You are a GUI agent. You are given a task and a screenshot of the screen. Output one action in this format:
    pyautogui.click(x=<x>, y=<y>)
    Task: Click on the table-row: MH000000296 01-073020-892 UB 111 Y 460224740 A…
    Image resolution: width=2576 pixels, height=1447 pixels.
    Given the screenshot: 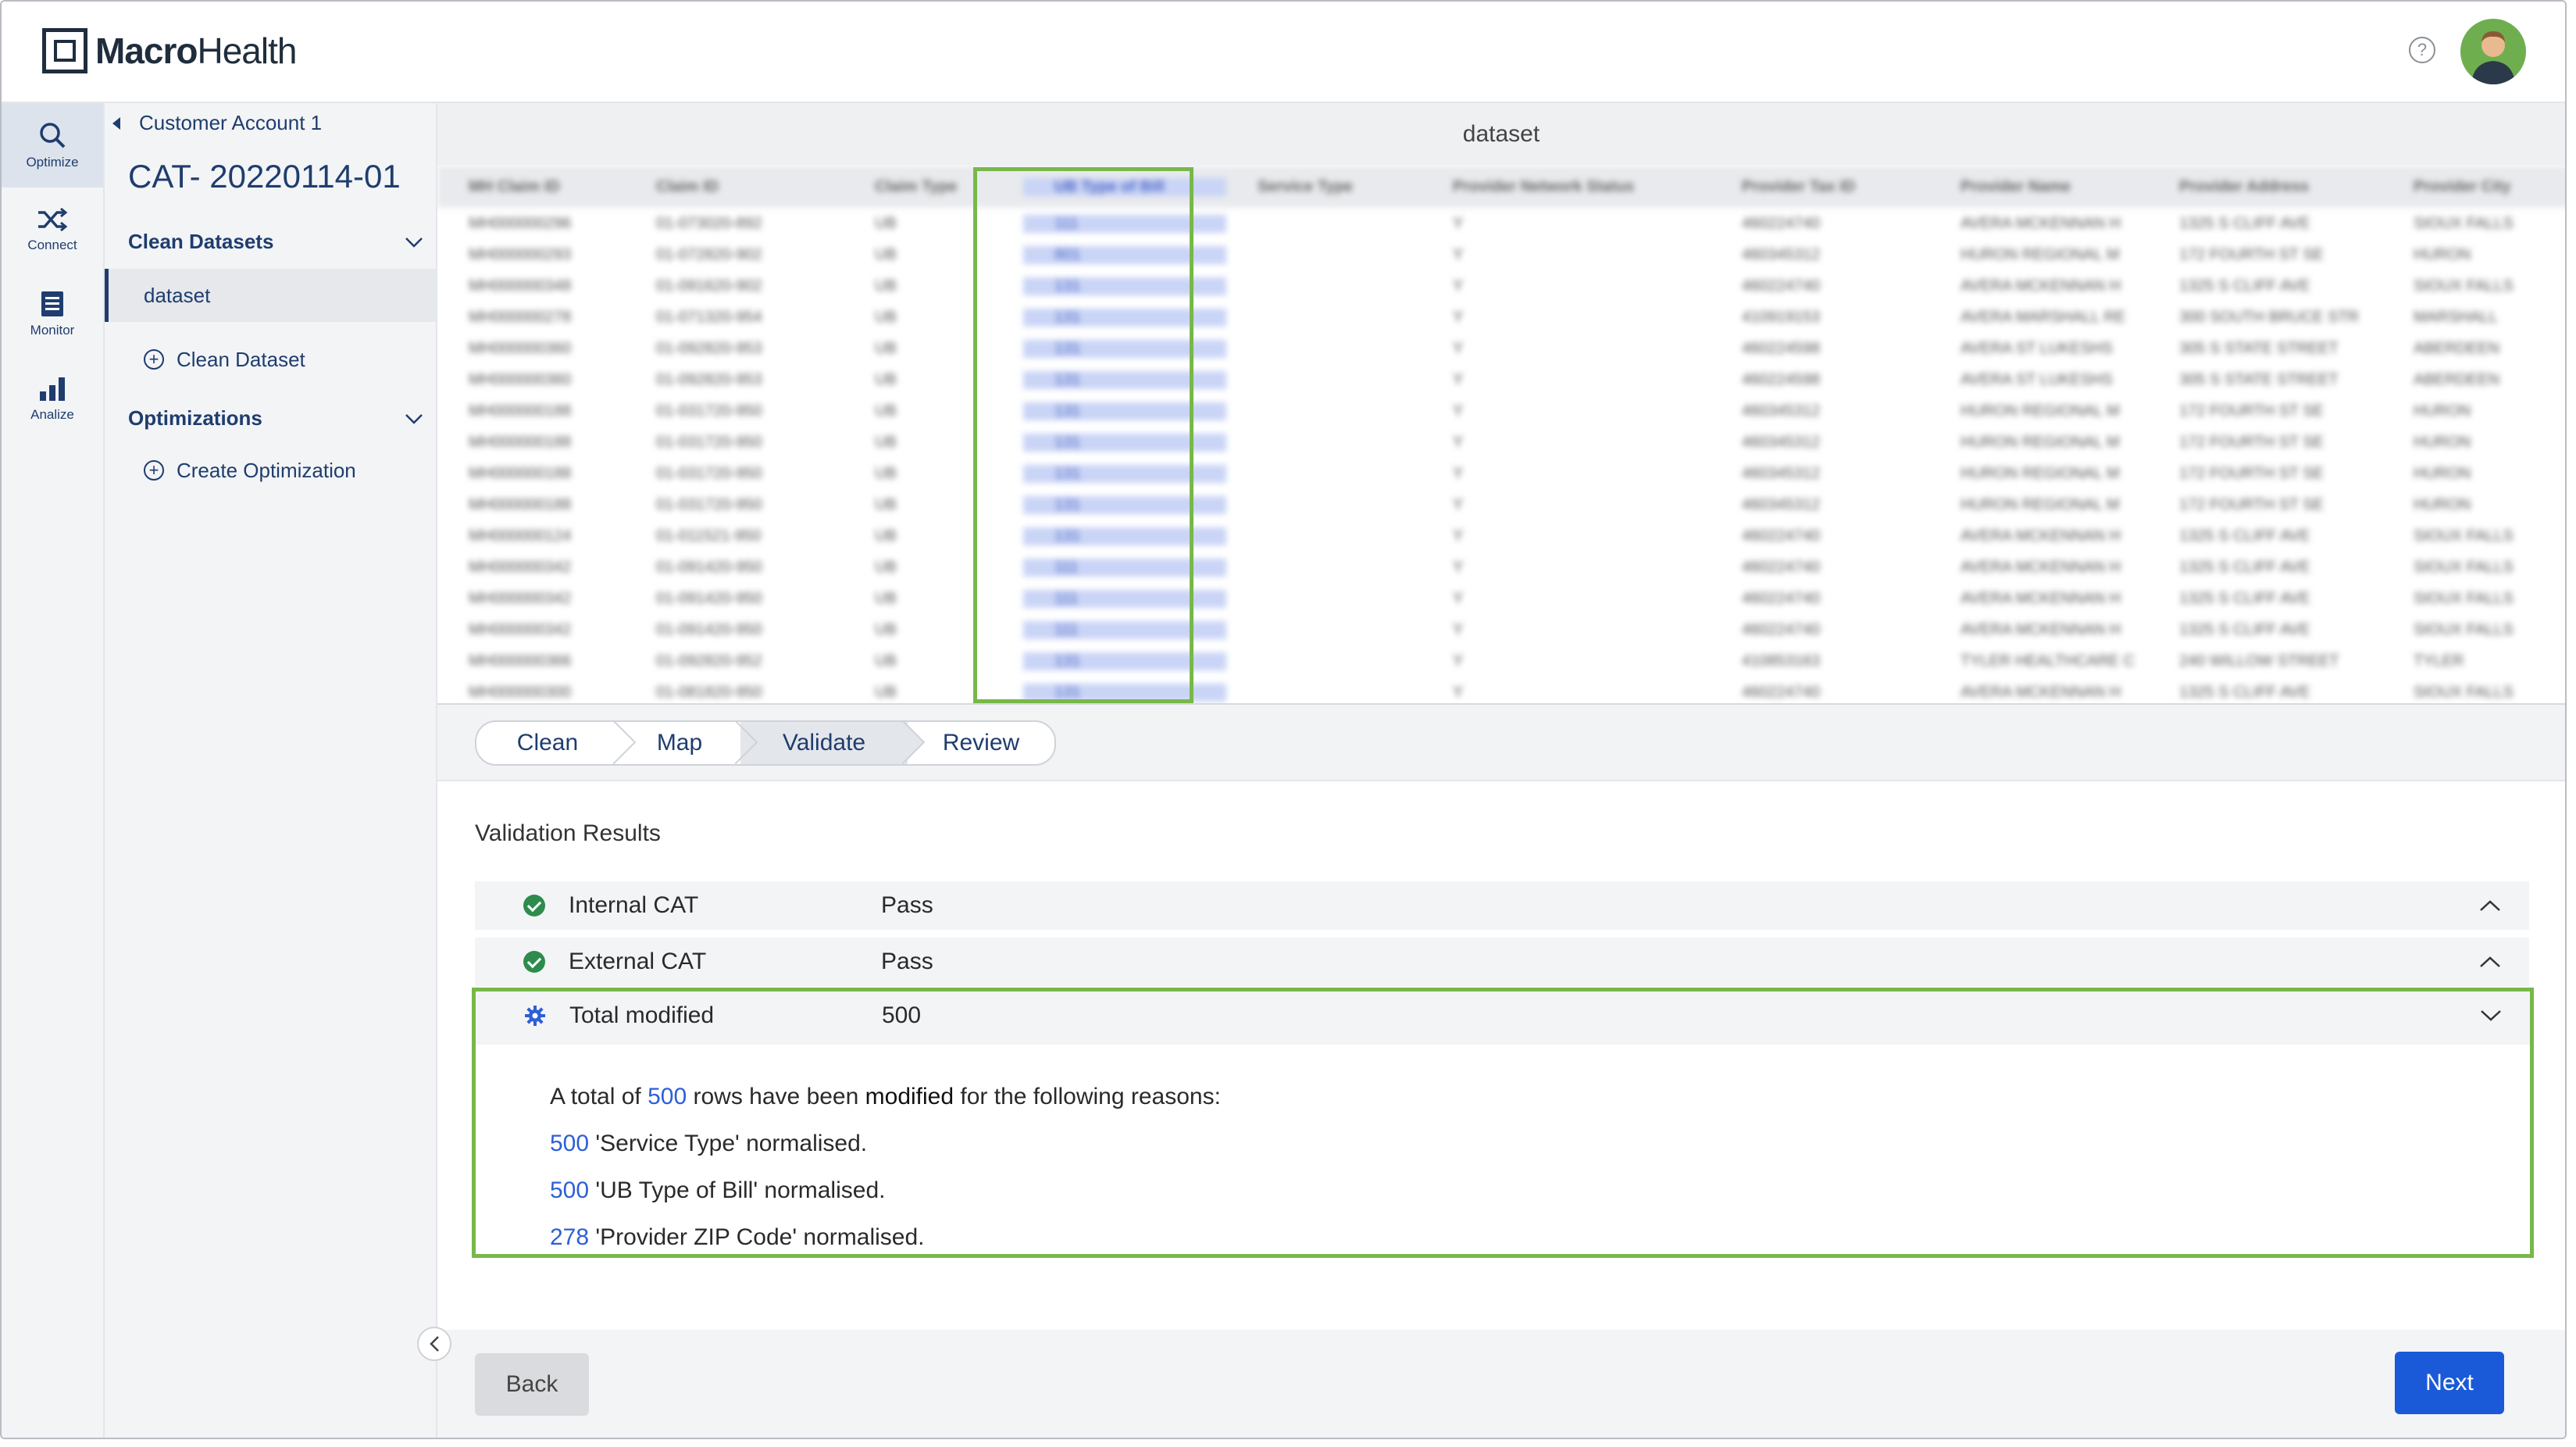 What is the action you would take?
    pyautogui.click(x=1501, y=224)
    